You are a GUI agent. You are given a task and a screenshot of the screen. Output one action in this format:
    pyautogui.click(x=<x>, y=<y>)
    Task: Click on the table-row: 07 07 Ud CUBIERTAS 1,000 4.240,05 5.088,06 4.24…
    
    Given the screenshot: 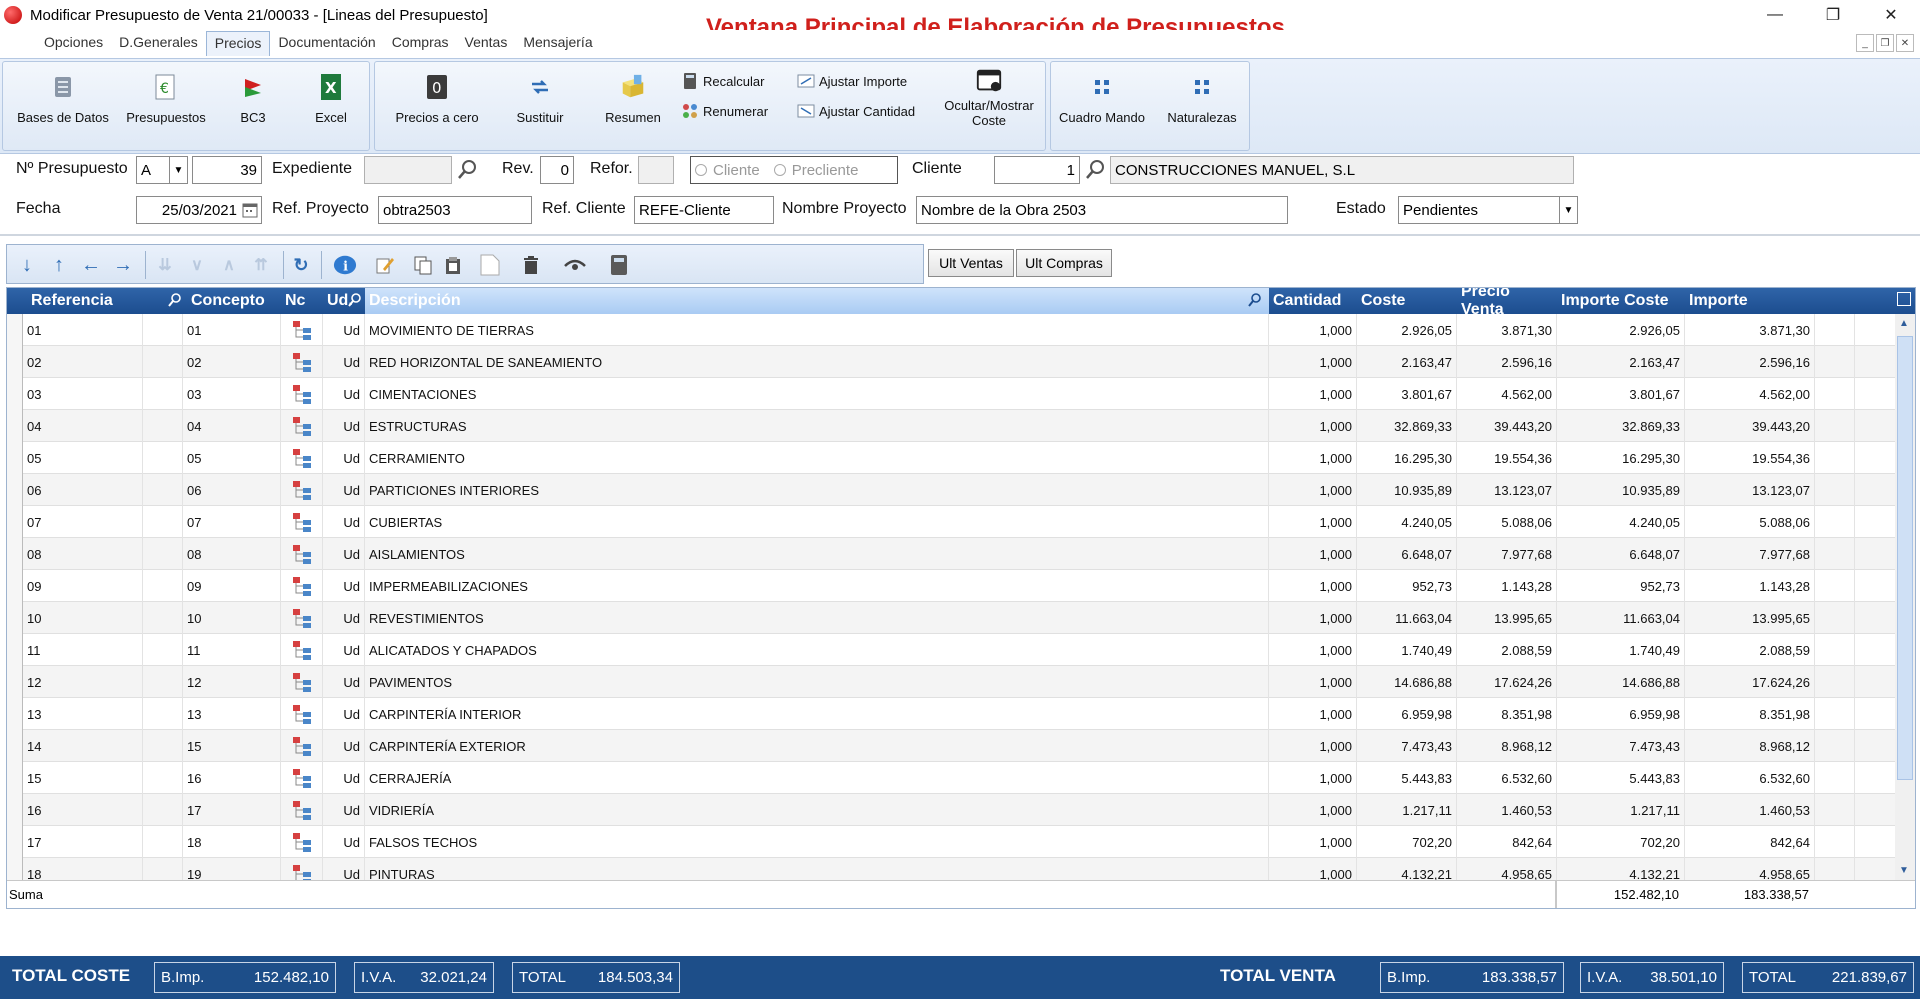 What is the action you would take?
    pyautogui.click(x=951, y=522)
    